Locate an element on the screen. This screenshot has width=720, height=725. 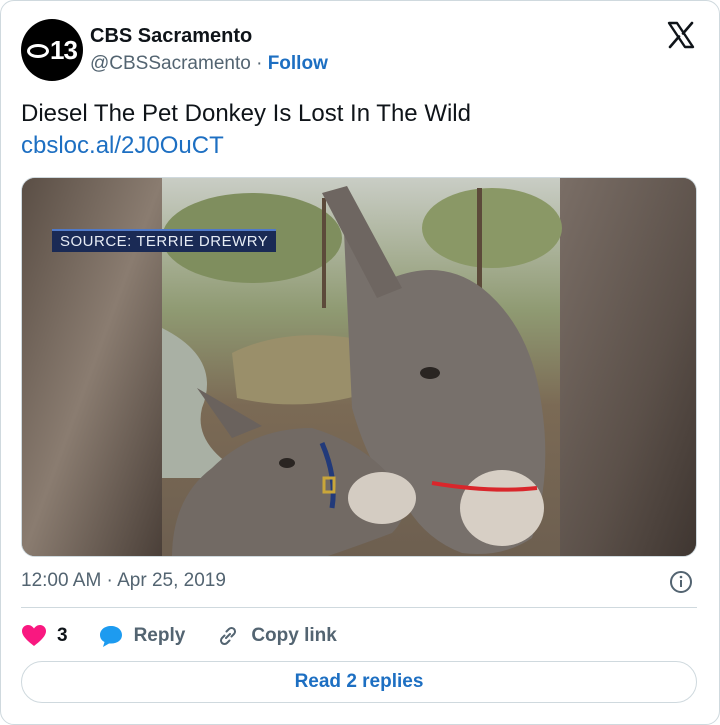
like-count: 3 is located at coordinates (62, 635).